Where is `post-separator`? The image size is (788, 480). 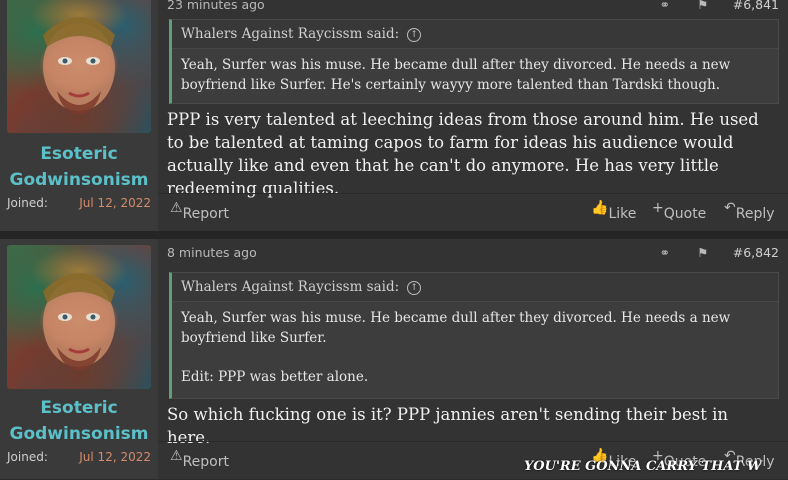 post-separator is located at coordinates (394, 235).